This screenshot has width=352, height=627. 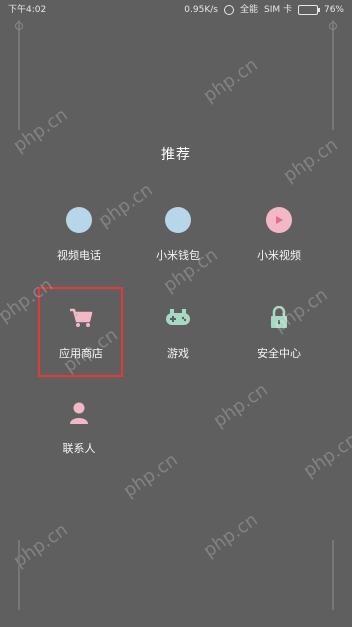 I want to click on status-icons: 0.95K/s 全能 SIM 卡 76%, so click(x=264, y=10).